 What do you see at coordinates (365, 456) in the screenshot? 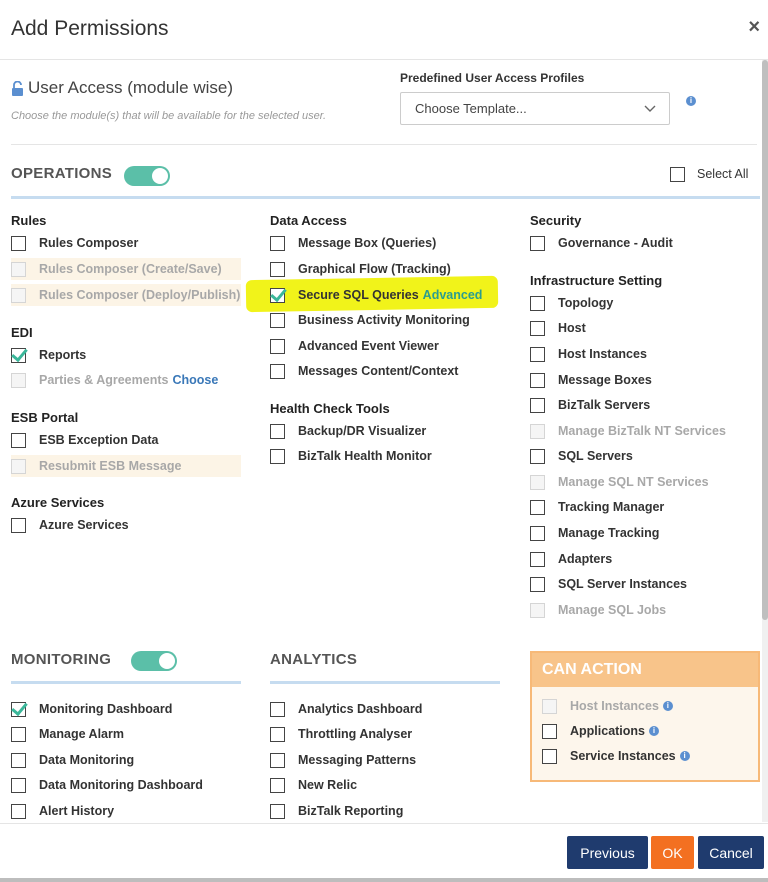
I see `checkbox-label: BizTalk Health Monitor` at bounding box center [365, 456].